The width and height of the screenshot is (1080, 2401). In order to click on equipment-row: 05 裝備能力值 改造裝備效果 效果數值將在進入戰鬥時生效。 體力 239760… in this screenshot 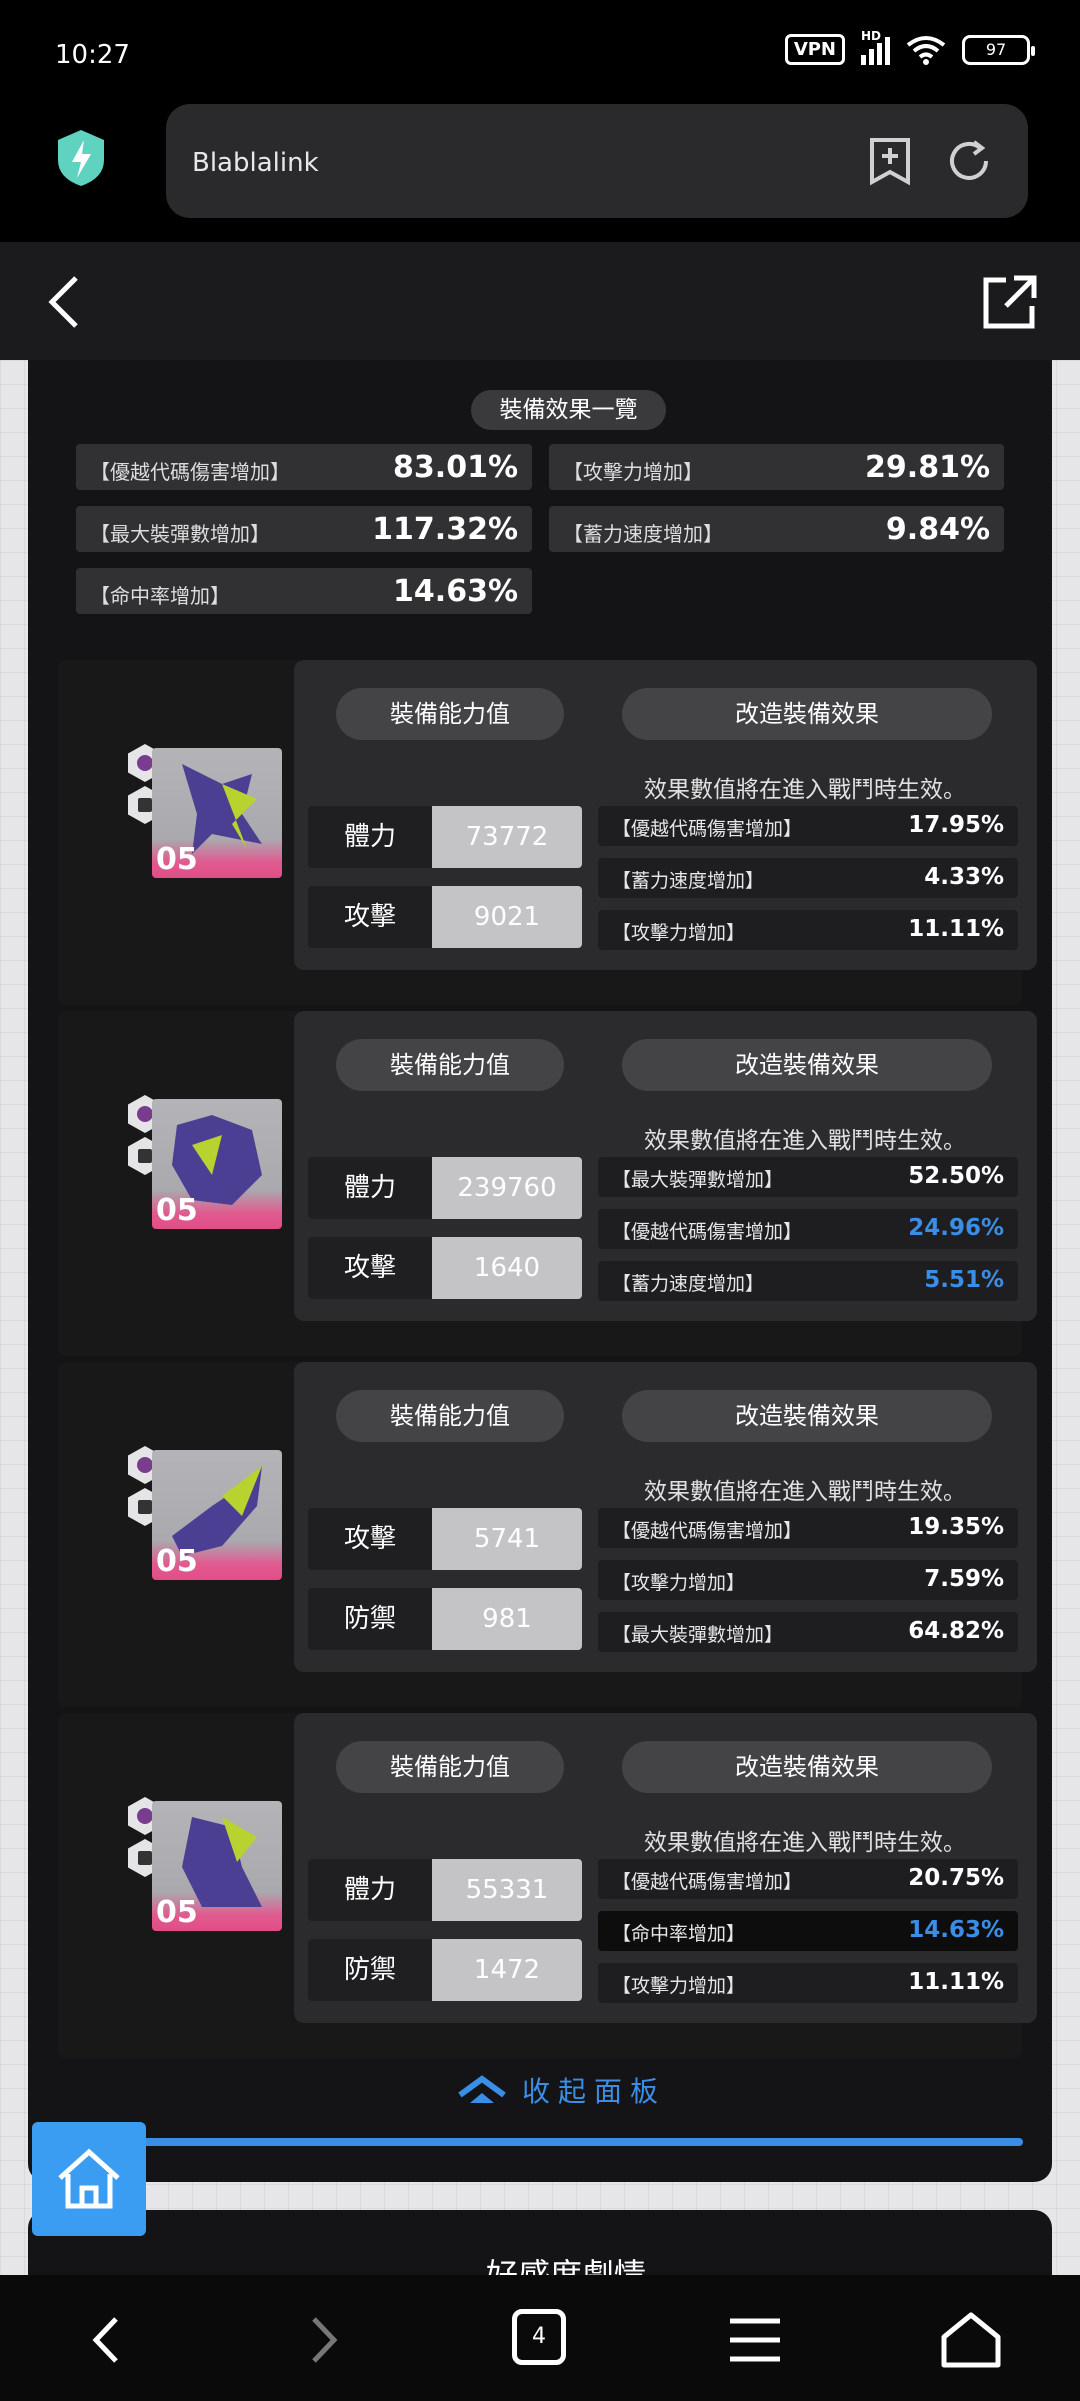, I will do `click(547, 1183)`.